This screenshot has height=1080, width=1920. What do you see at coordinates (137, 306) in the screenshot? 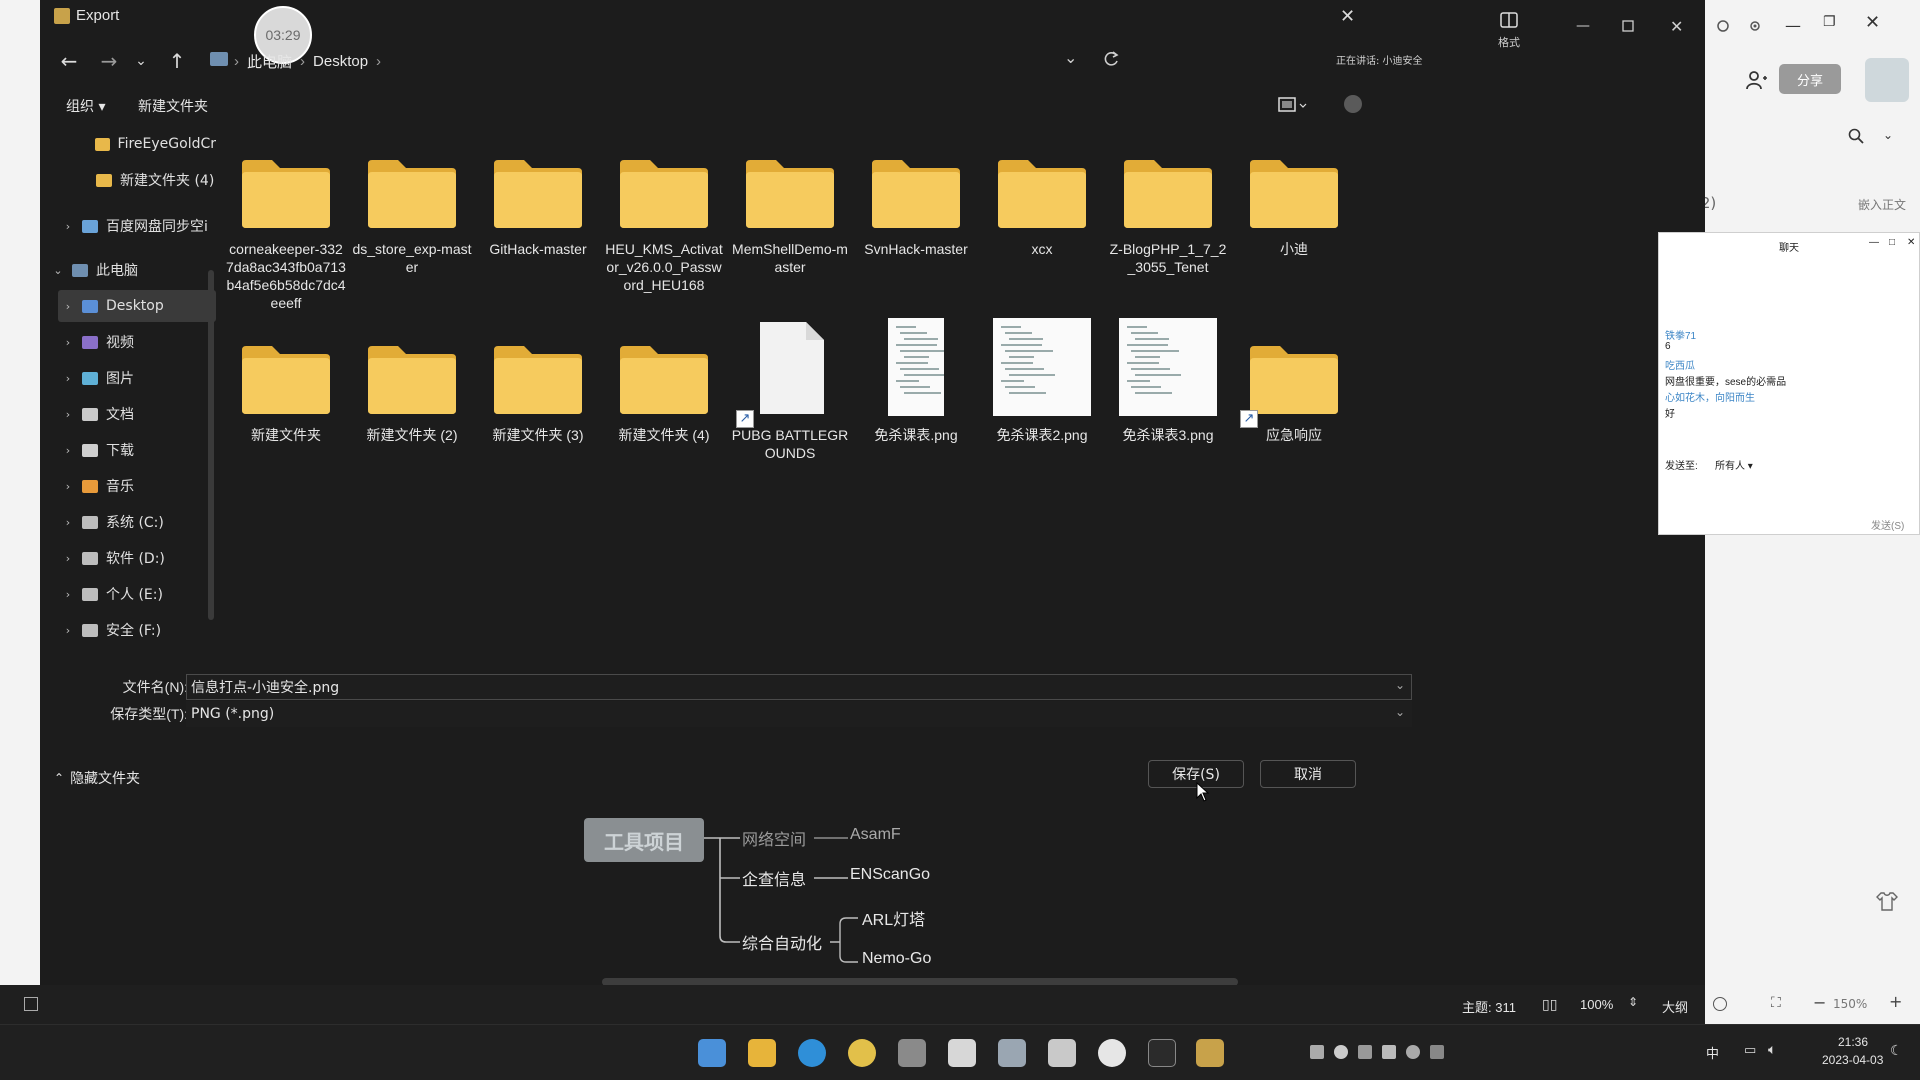
I see `sidebar-item: › Desktop` at bounding box center [137, 306].